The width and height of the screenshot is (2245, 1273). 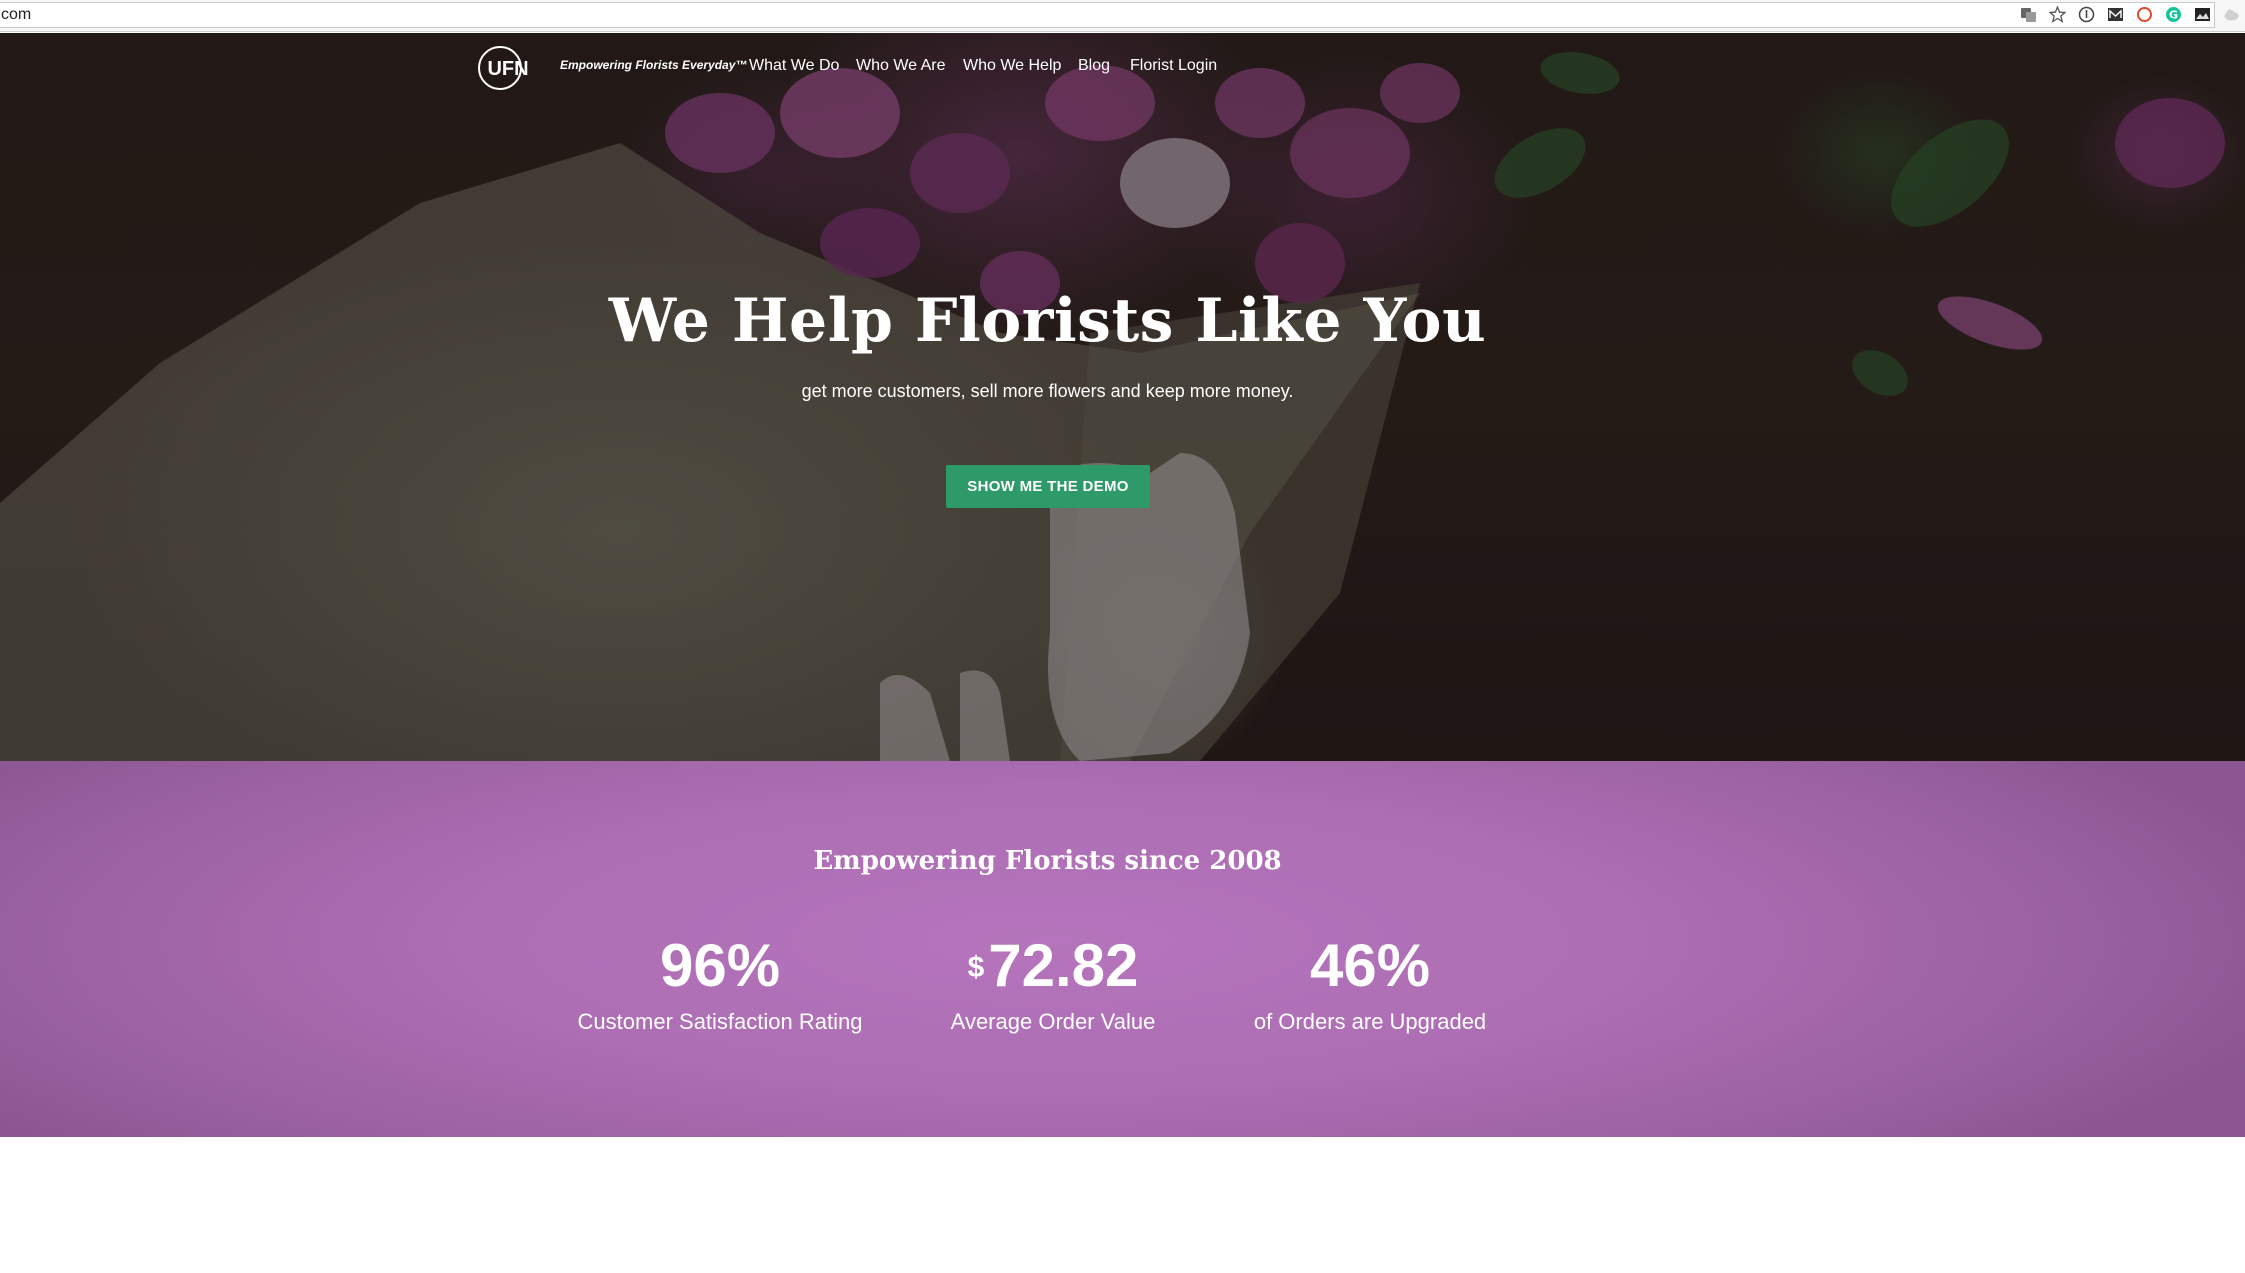 What do you see at coordinates (1173, 66) in the screenshot?
I see `nav-link-florist-login: Florist Login` at bounding box center [1173, 66].